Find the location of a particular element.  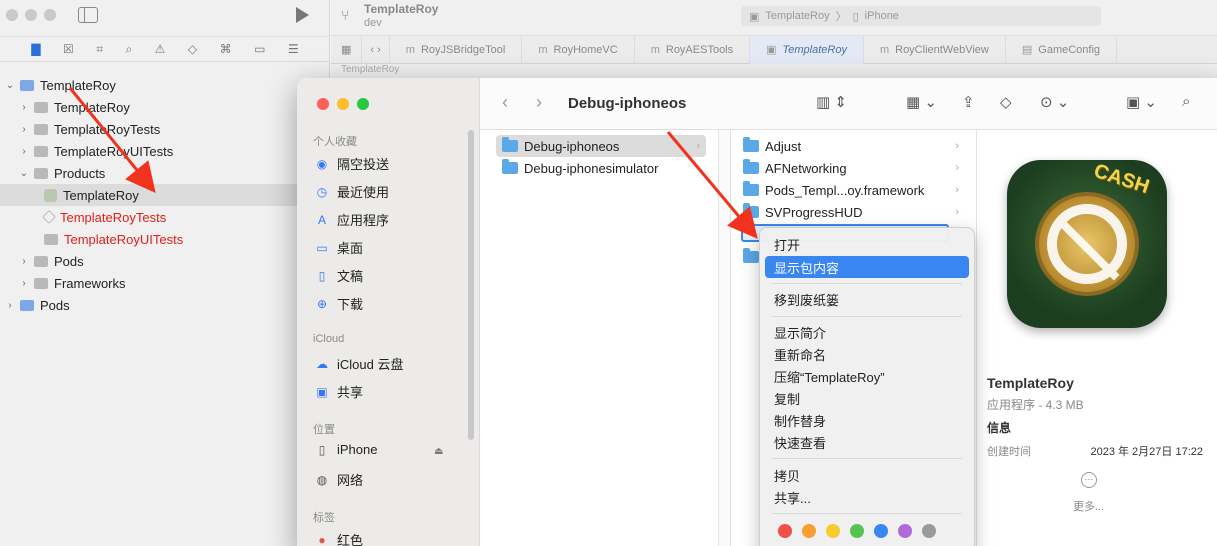

tab-gameconfig: ▤ GameConfig is located at coordinates (1062, 49).